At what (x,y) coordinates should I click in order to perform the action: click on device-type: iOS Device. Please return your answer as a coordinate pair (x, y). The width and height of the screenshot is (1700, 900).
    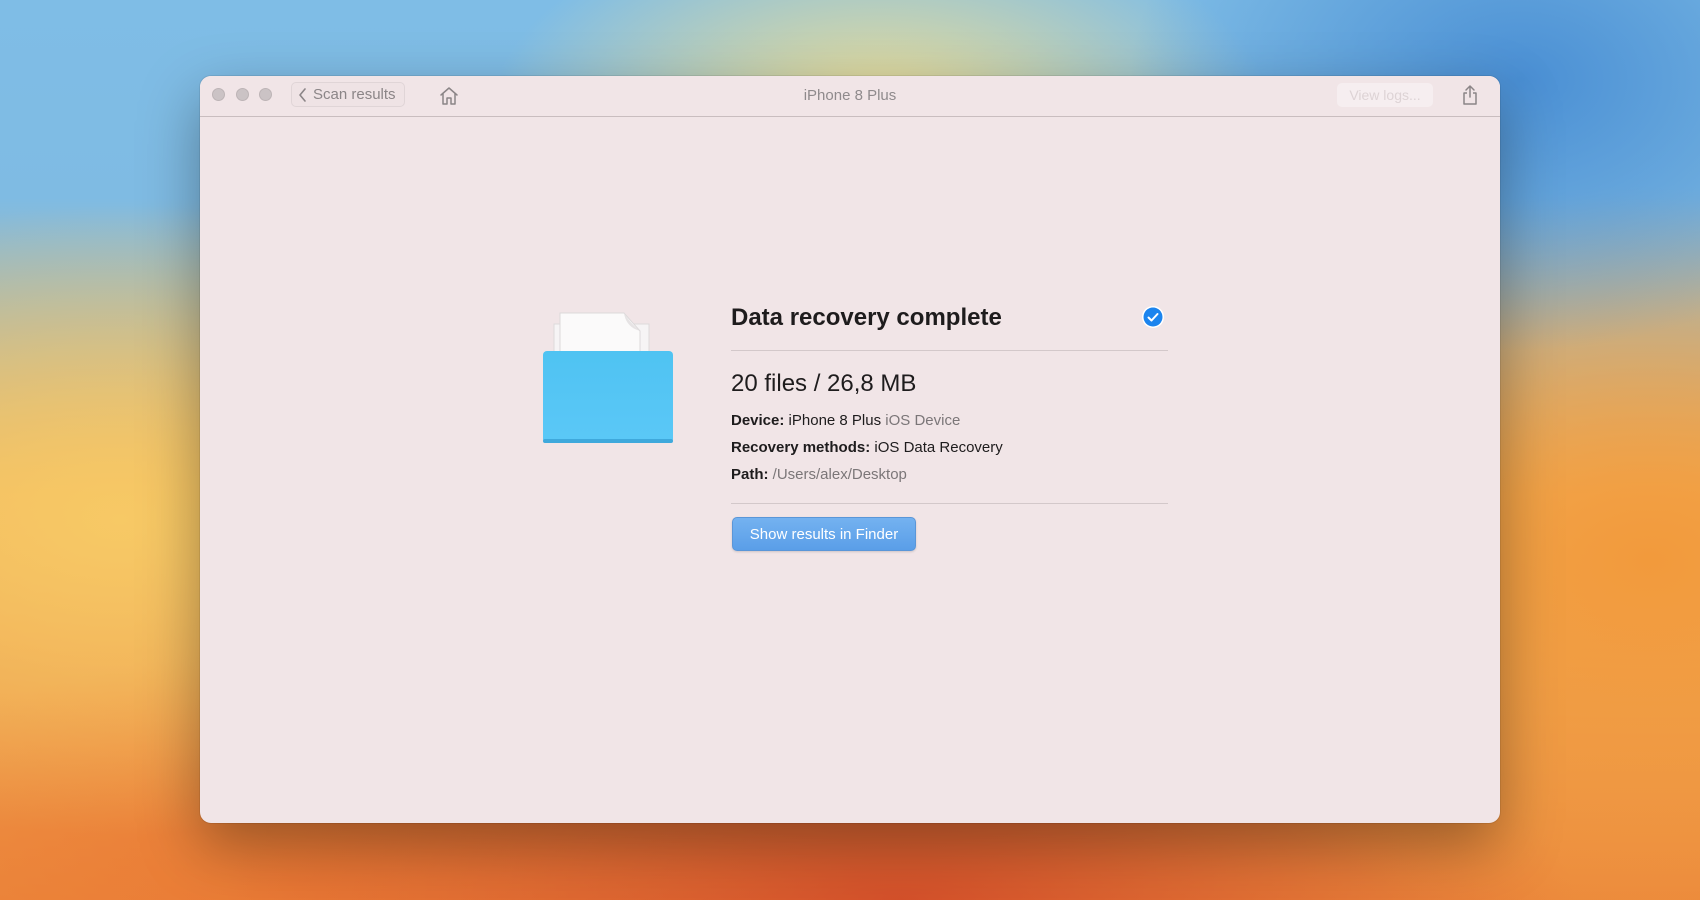
    Looking at the image, I should click on (923, 420).